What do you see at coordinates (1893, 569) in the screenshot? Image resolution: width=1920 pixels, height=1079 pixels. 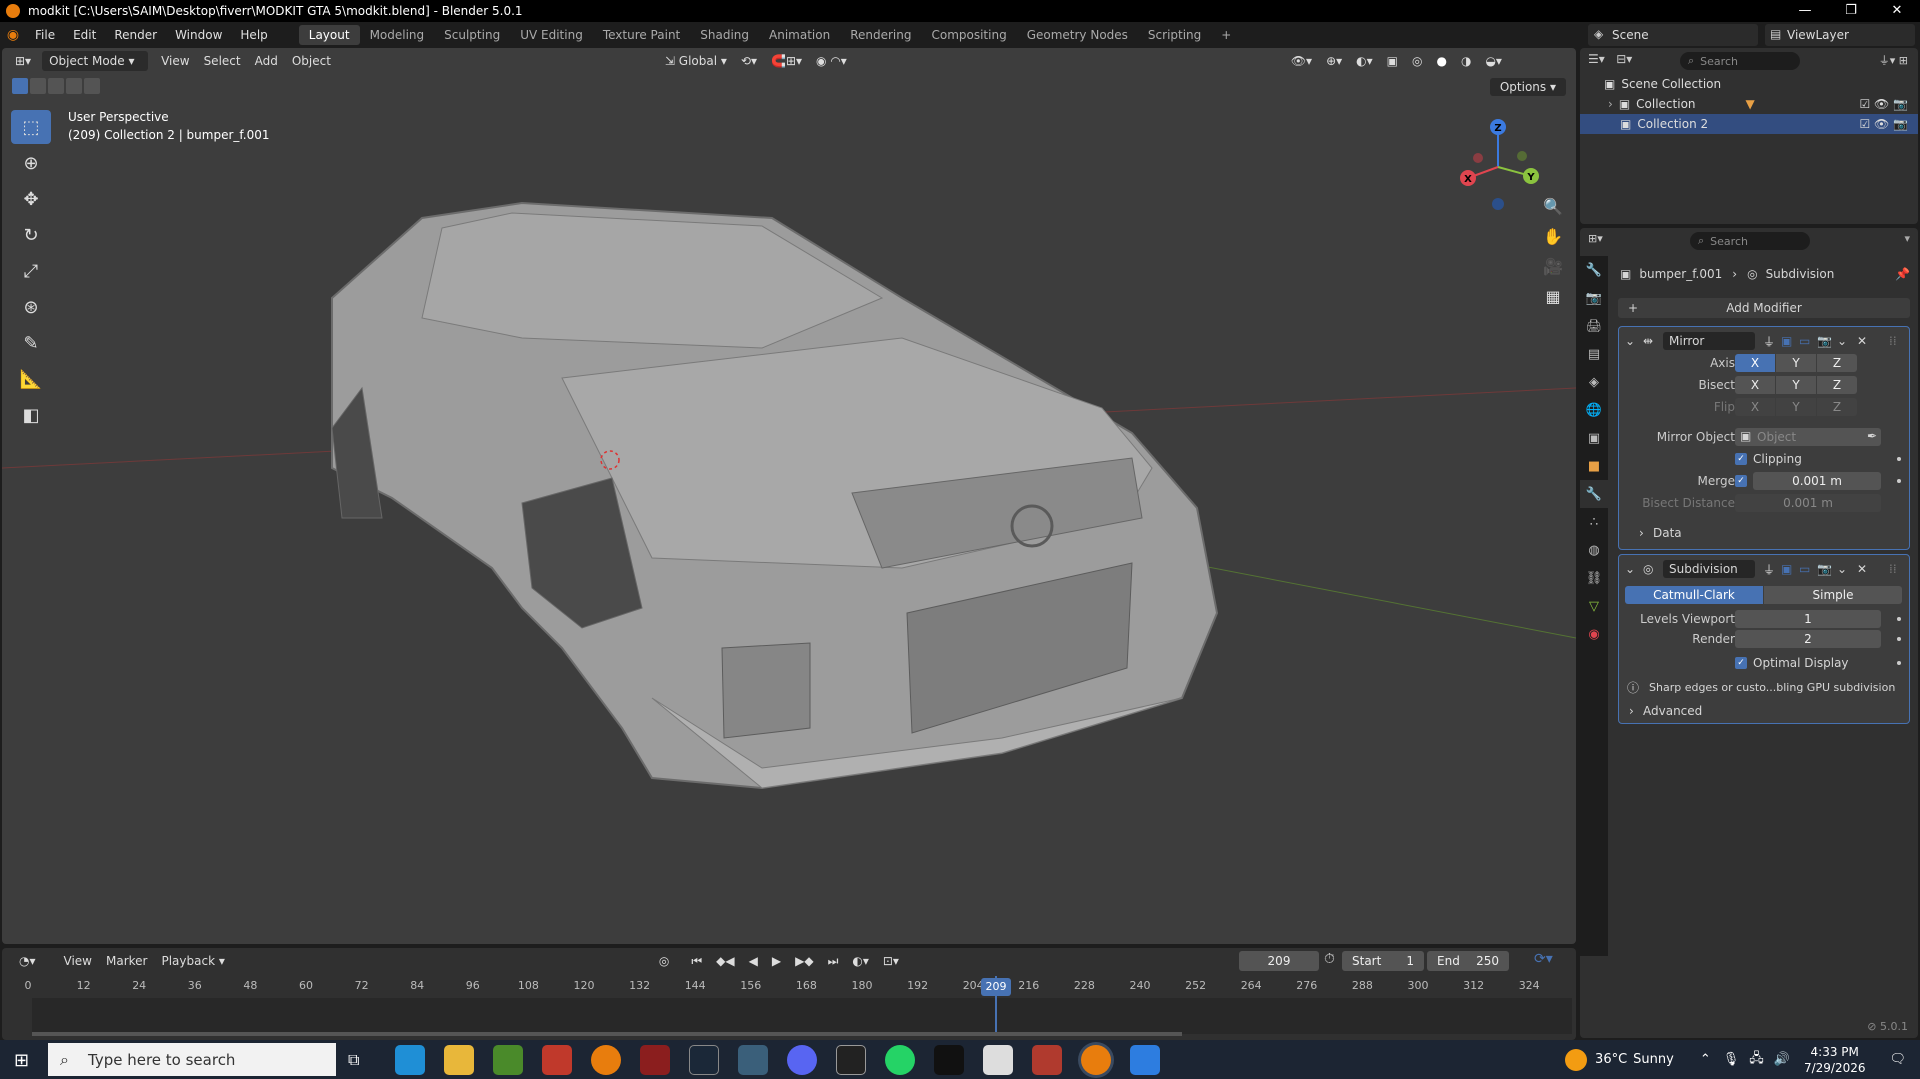 I see `drag-handle-icon: ⁞⁞` at bounding box center [1893, 569].